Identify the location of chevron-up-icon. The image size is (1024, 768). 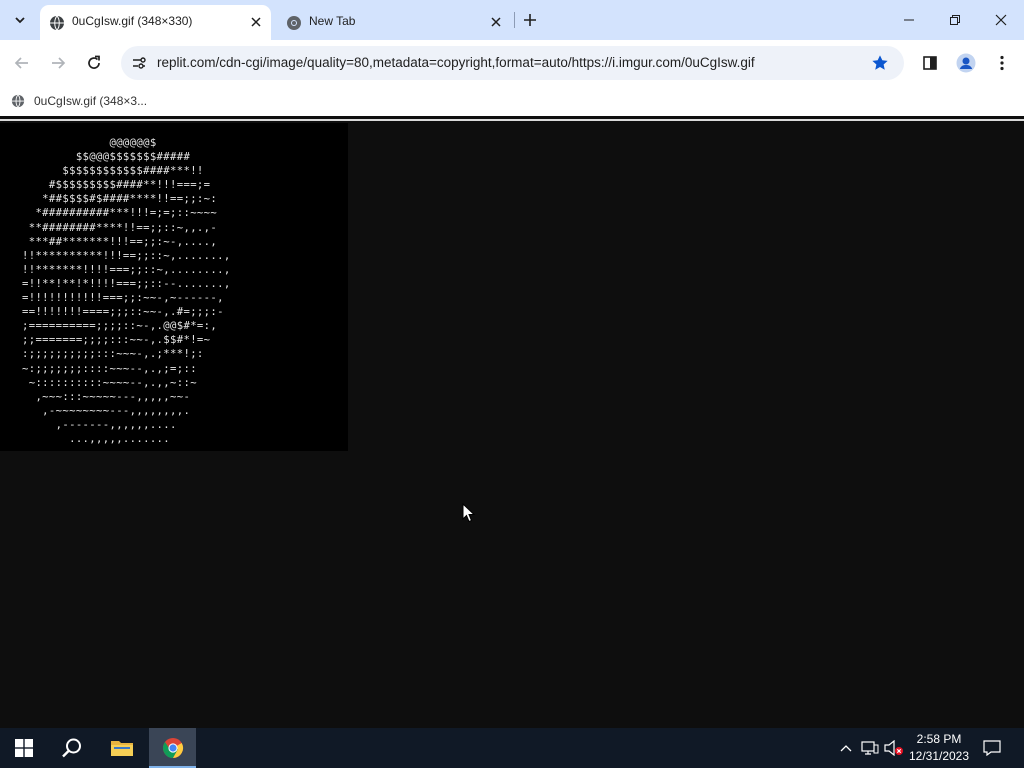
(846, 748).